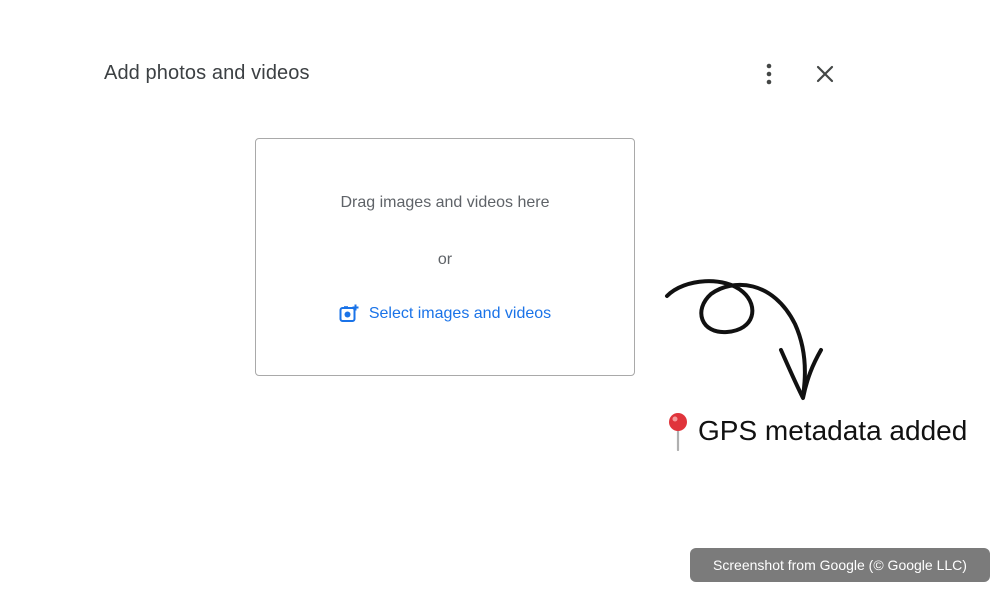  What do you see at coordinates (840, 565) in the screenshot?
I see `credit-badge: Screenshot from Google (© Google LLC)` at bounding box center [840, 565].